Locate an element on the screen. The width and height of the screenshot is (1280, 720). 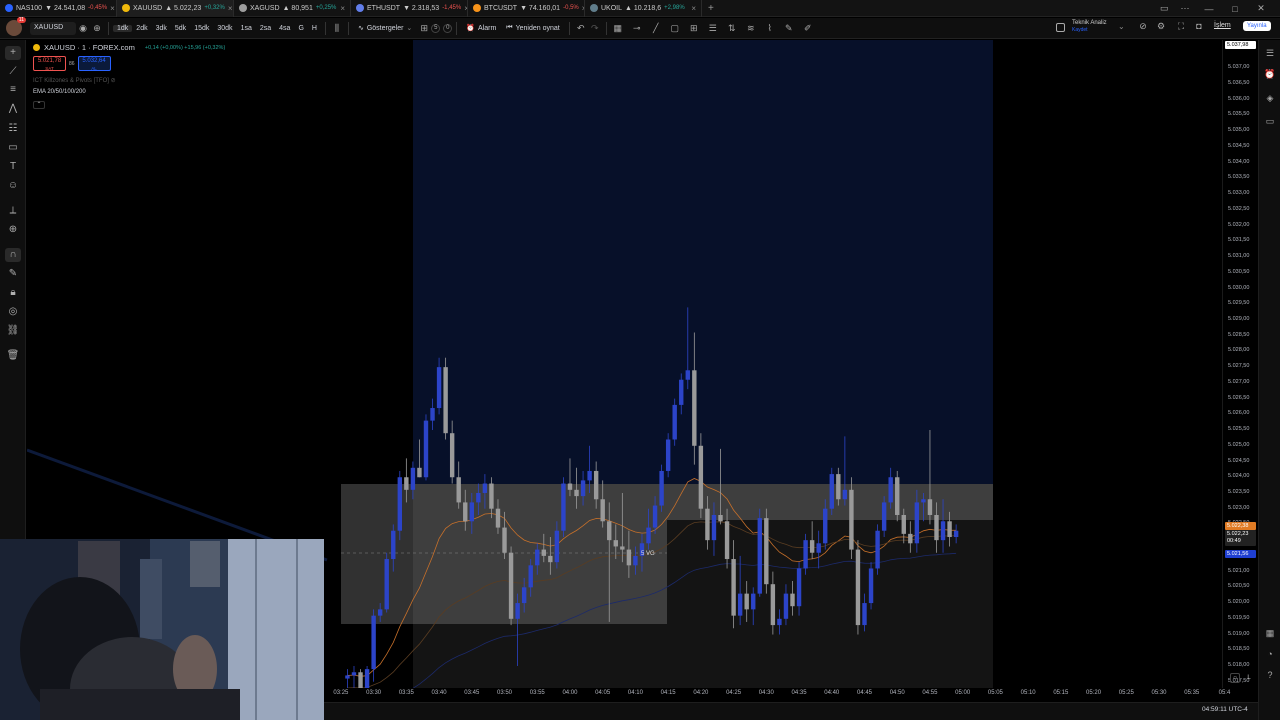
alarm-button: ⏰ Alarm is located at coordinates (481, 28).